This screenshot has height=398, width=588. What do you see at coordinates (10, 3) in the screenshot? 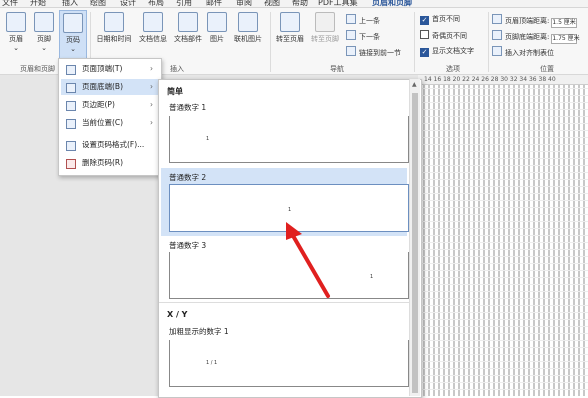
I see `tab-file: 文件` at bounding box center [10, 3].